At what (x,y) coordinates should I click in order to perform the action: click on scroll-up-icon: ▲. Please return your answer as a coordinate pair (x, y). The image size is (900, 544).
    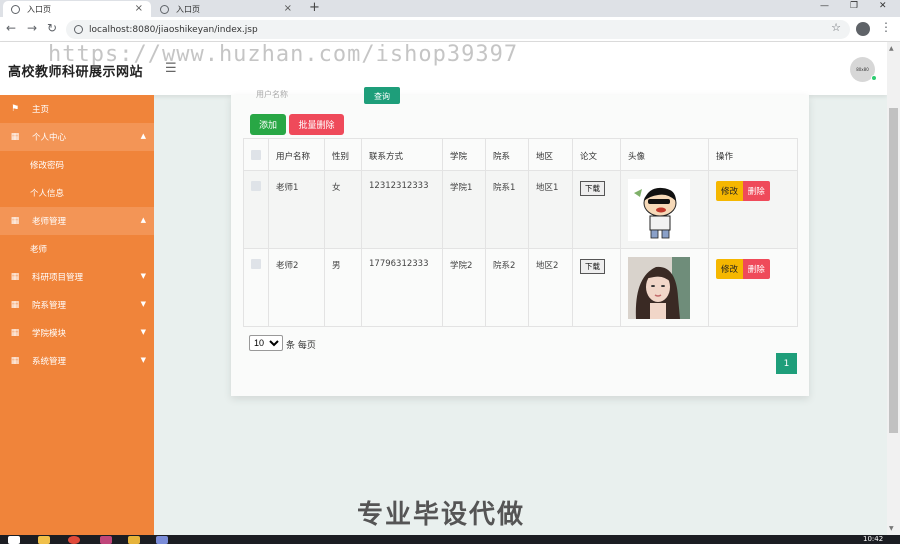
    Looking at the image, I should click on (891, 48).